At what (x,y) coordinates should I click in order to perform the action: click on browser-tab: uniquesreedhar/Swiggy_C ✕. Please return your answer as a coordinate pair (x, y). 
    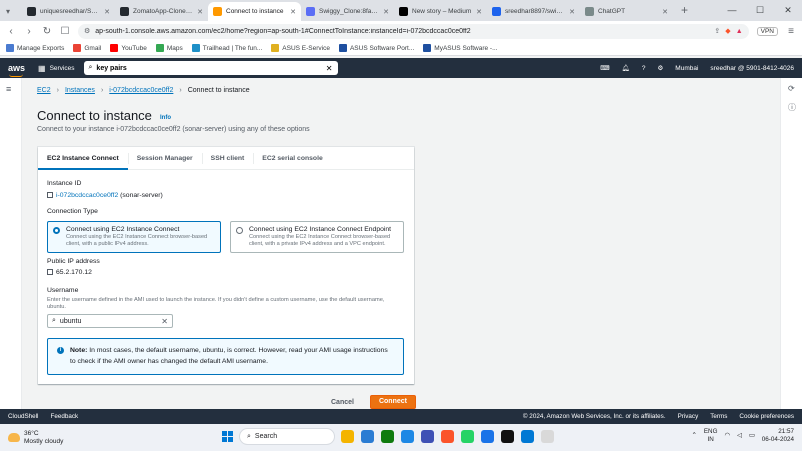
    Looking at the image, I should click on (68, 11).